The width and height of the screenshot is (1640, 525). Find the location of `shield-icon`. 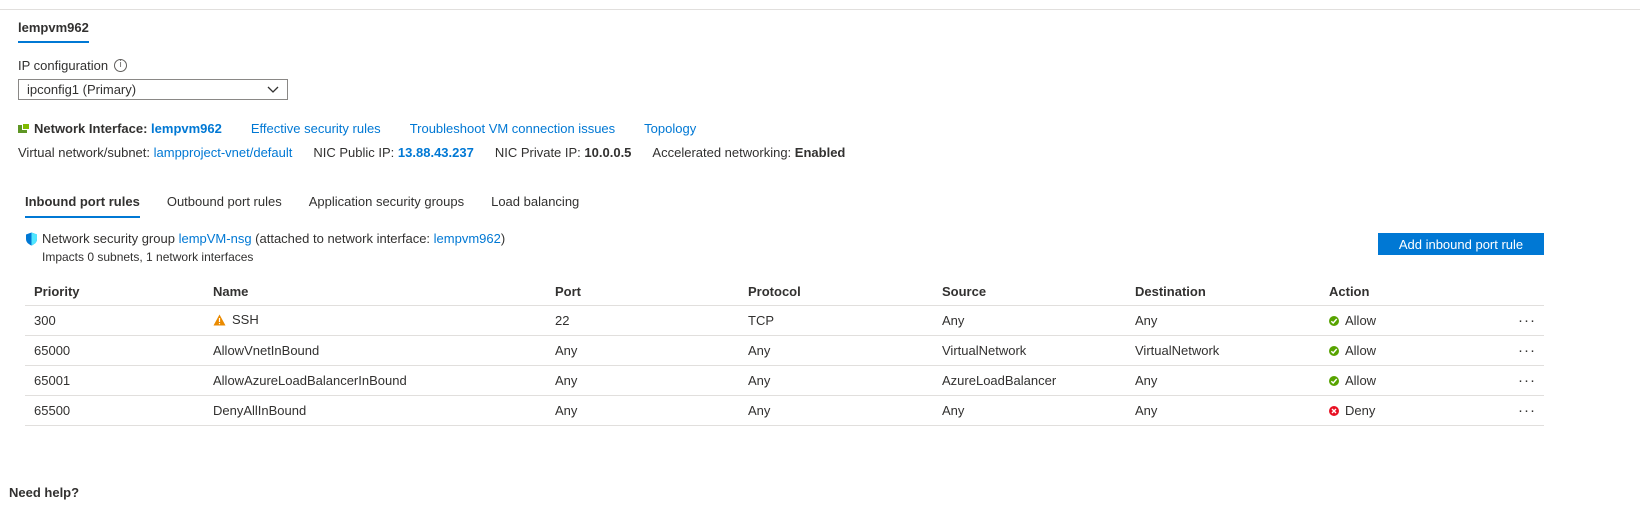

shield-icon is located at coordinates (31, 238).